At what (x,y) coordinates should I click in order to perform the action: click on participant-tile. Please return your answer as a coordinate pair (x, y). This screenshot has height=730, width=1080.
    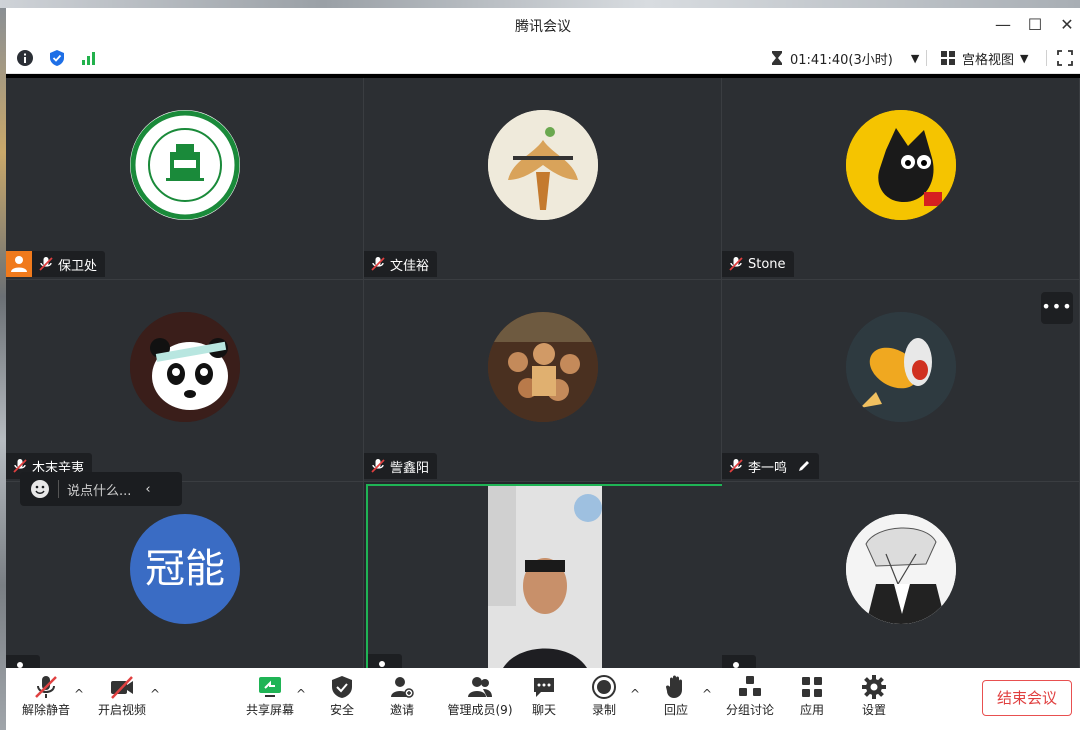
    Looking at the image, I should click on (901, 583).